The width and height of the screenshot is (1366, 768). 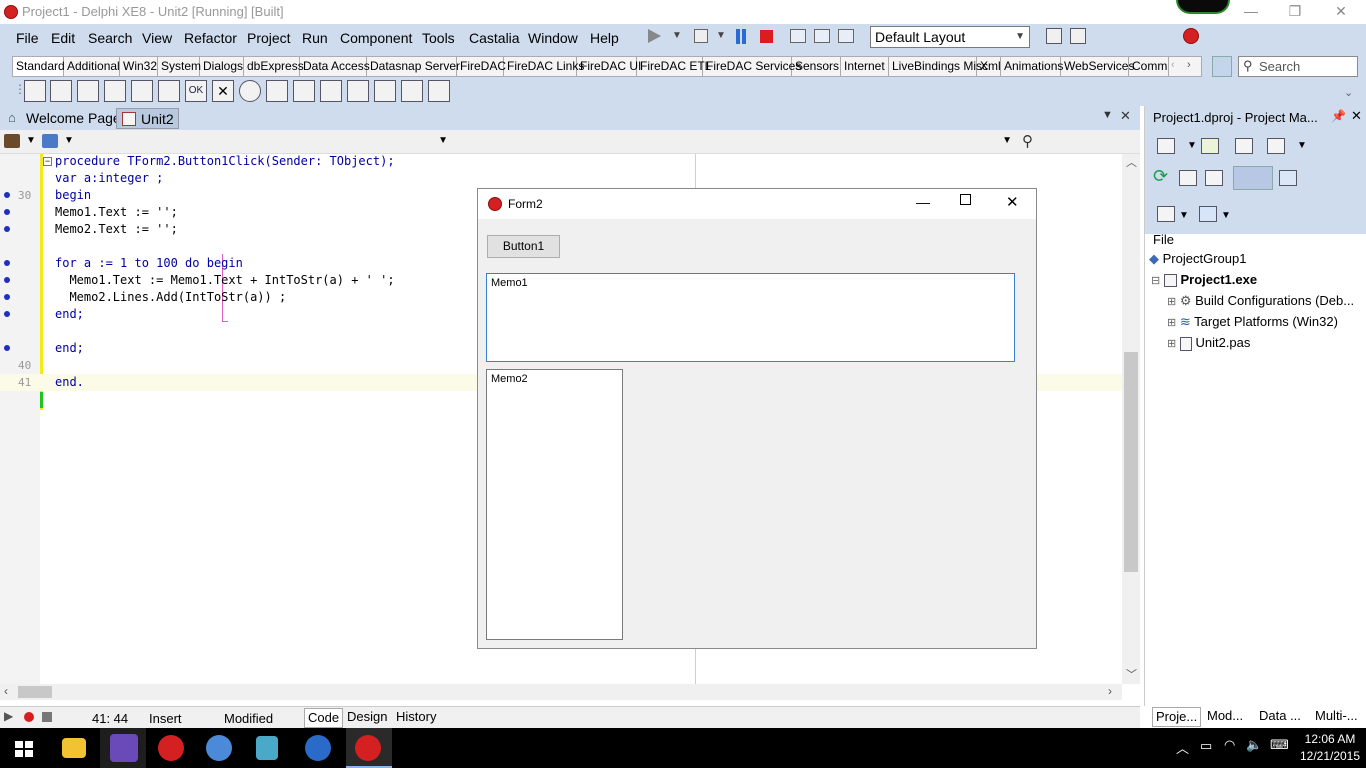 I want to click on form2-minimize-button: —, so click(x=923, y=202).